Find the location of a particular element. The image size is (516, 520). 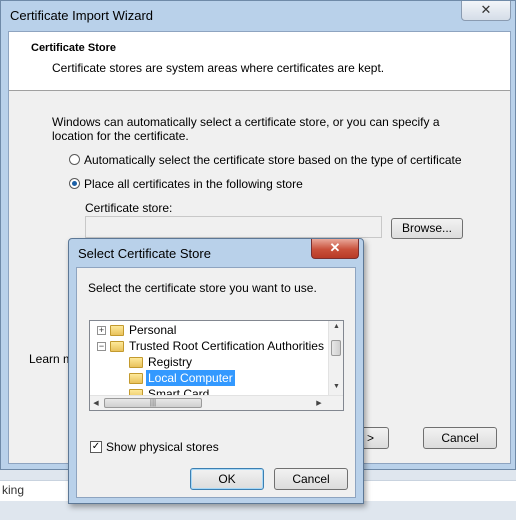

dialog-cancel-button: Cancel is located at coordinates (311, 479).